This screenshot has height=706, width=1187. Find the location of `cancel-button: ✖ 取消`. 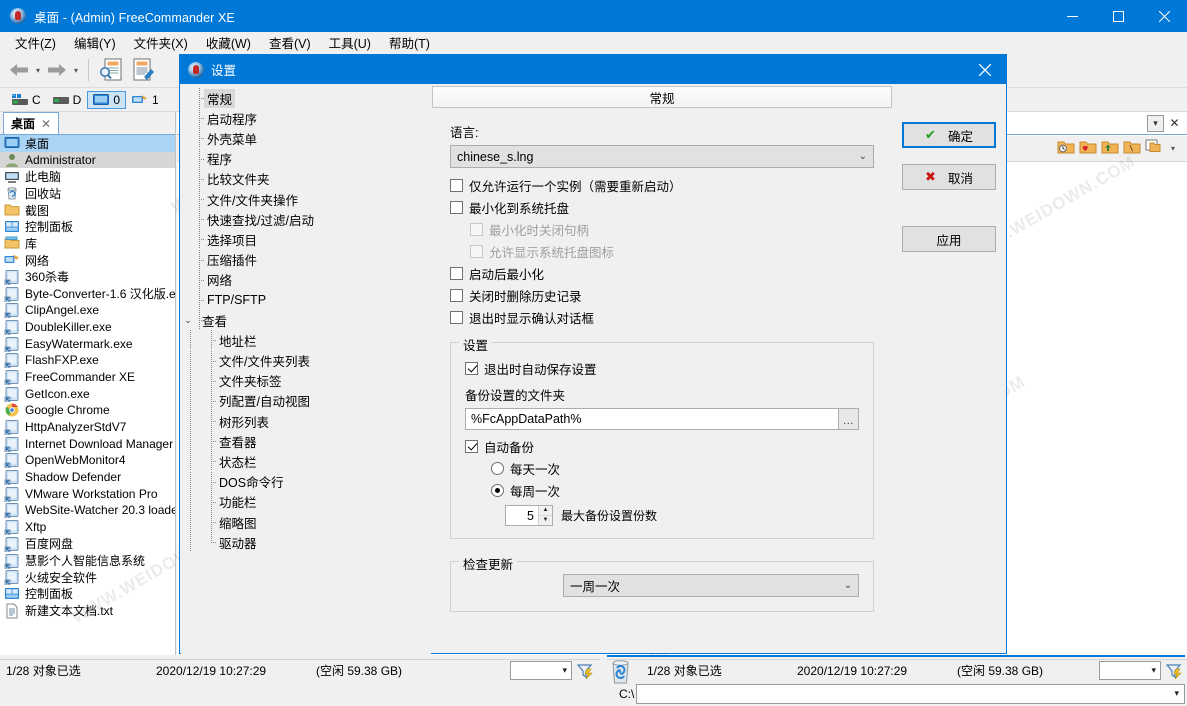

cancel-button: ✖ 取消 is located at coordinates (949, 177).